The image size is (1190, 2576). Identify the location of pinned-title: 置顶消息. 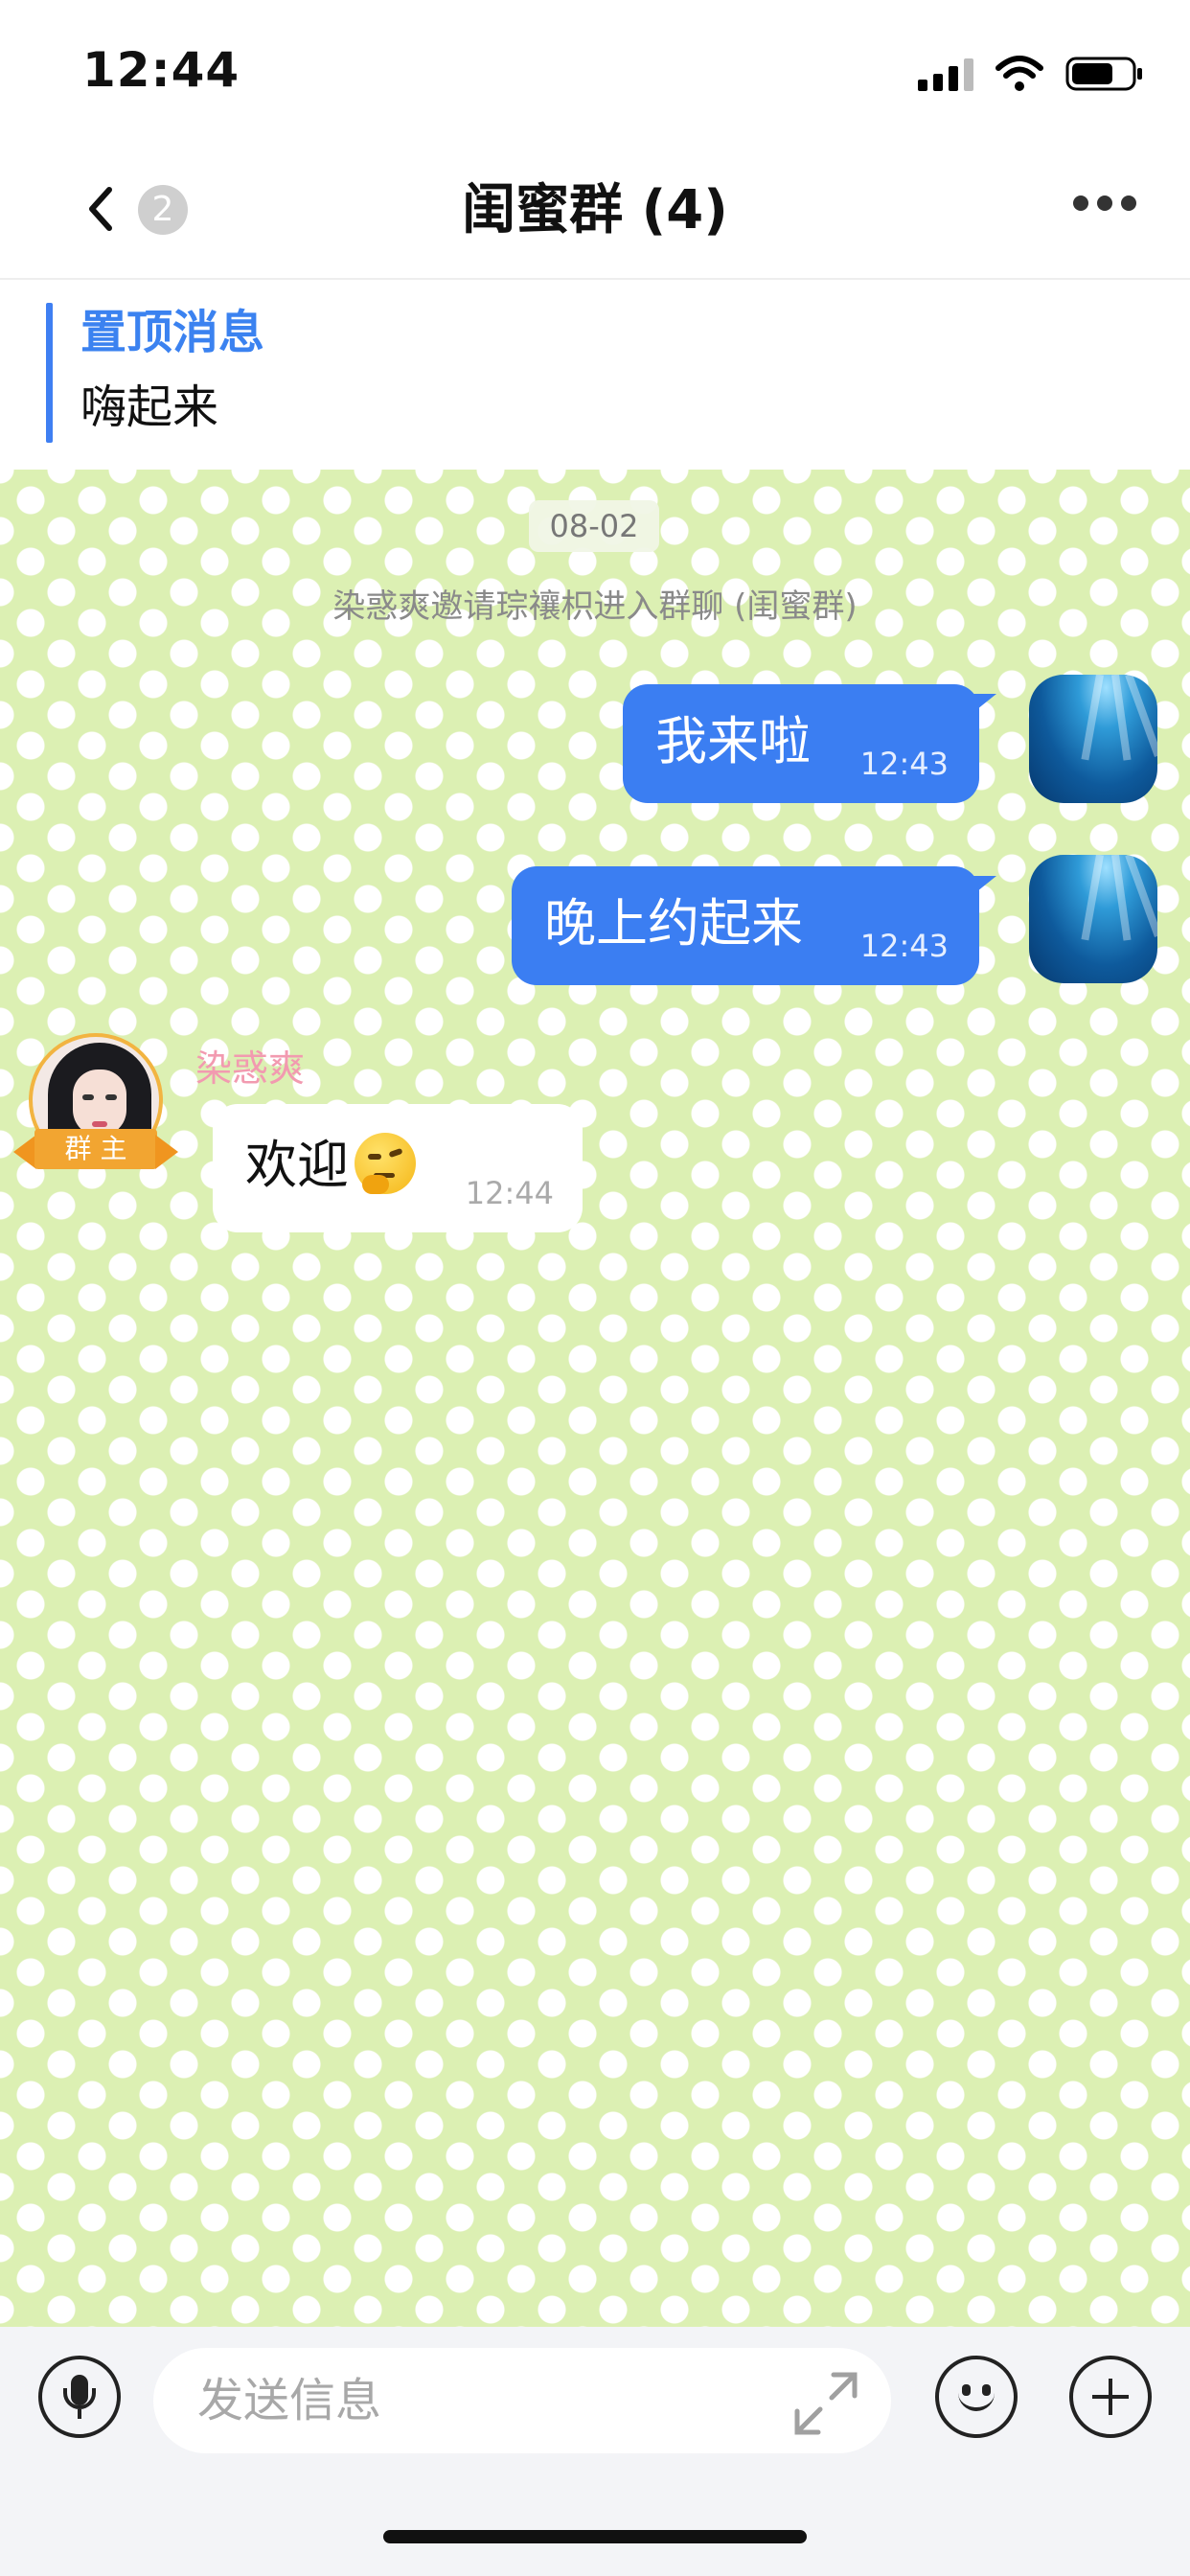
(172, 332).